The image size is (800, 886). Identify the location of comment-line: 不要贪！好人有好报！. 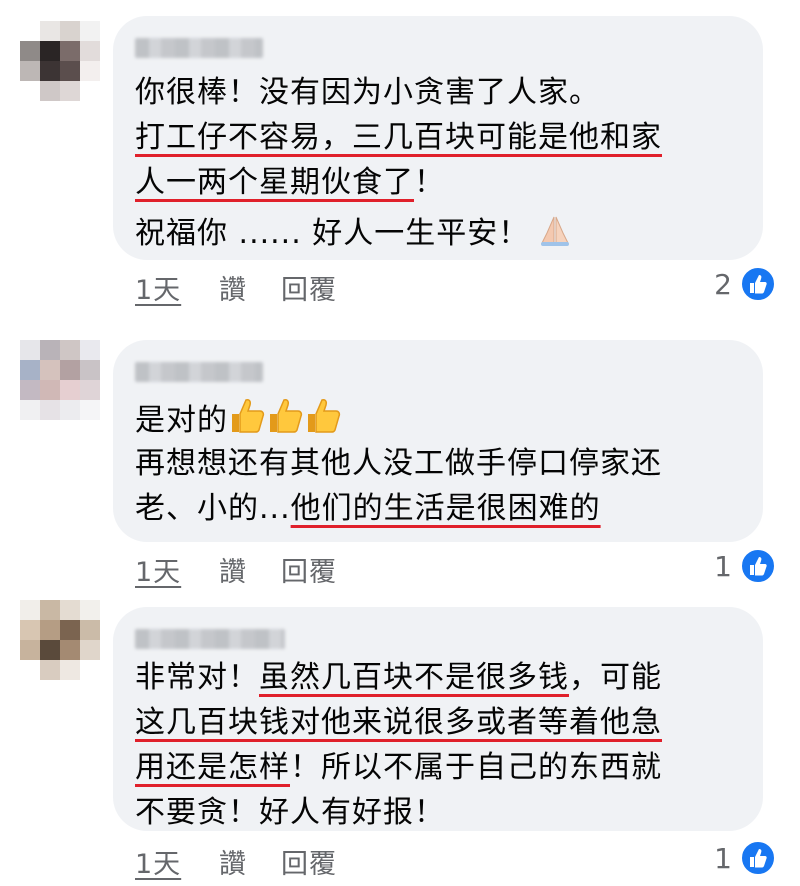
(290, 812).